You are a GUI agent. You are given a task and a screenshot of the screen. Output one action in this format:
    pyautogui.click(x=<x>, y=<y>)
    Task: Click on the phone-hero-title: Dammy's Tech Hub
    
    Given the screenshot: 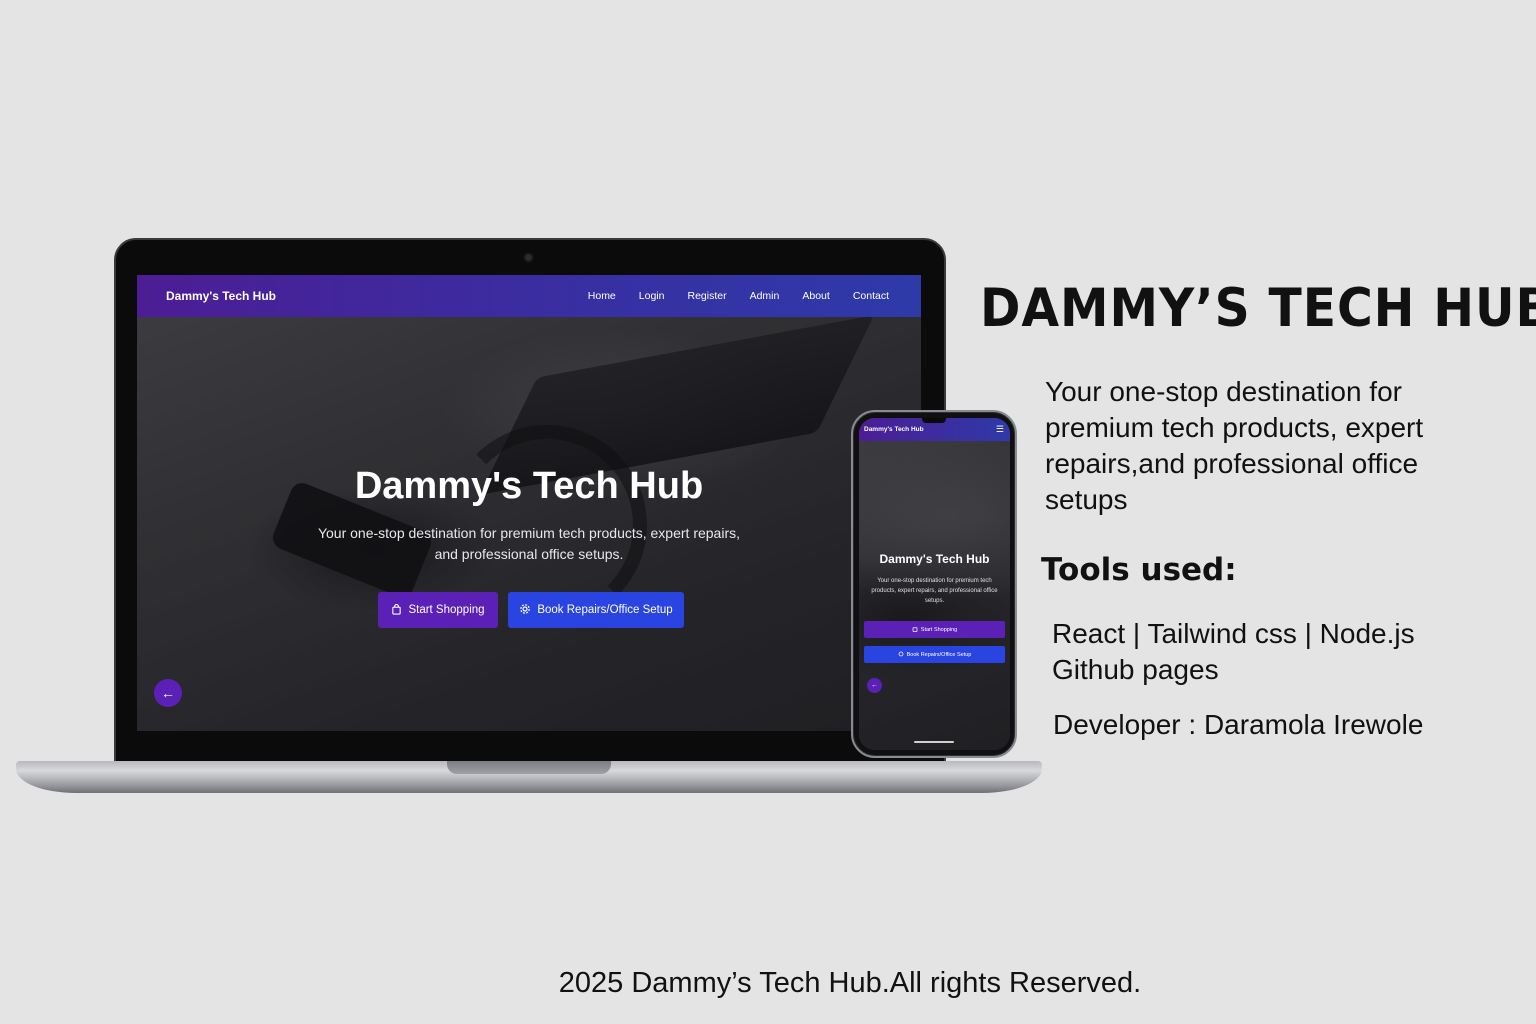 What is the action you would take?
    pyautogui.click(x=934, y=559)
    